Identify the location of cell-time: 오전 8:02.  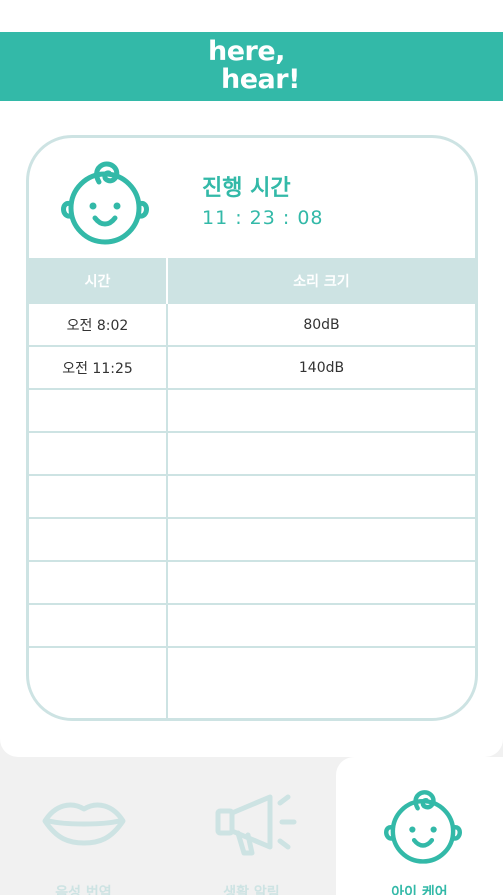
(98, 324).